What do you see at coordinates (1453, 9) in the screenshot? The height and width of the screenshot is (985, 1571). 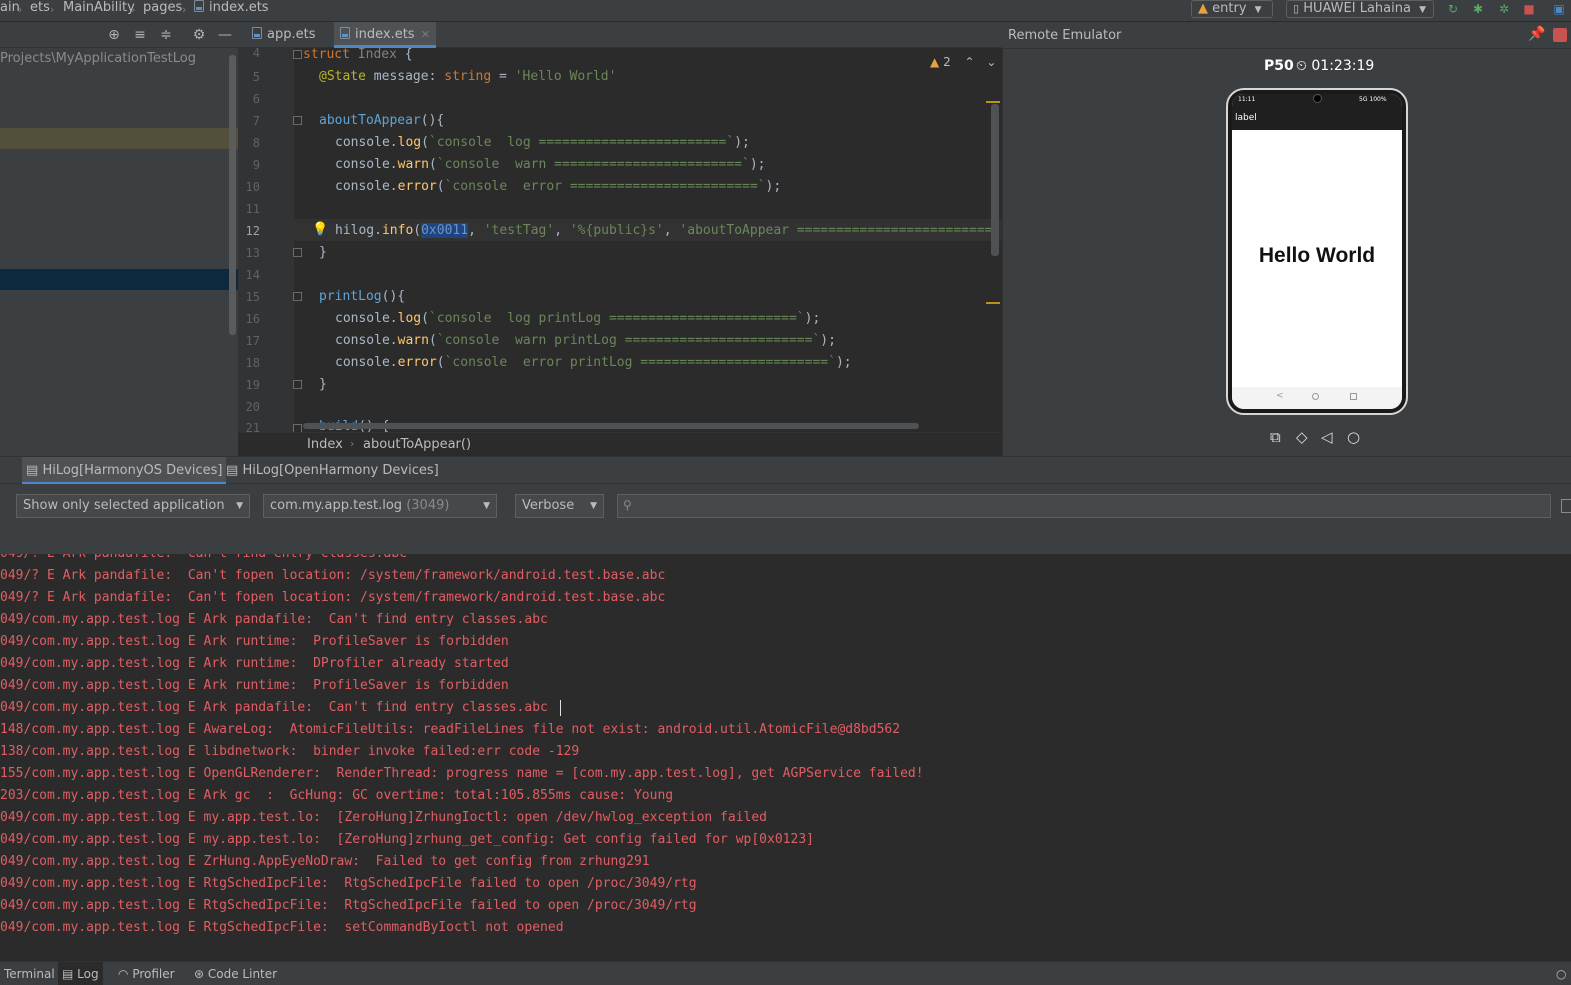 I see `rerun-icon: ↻` at bounding box center [1453, 9].